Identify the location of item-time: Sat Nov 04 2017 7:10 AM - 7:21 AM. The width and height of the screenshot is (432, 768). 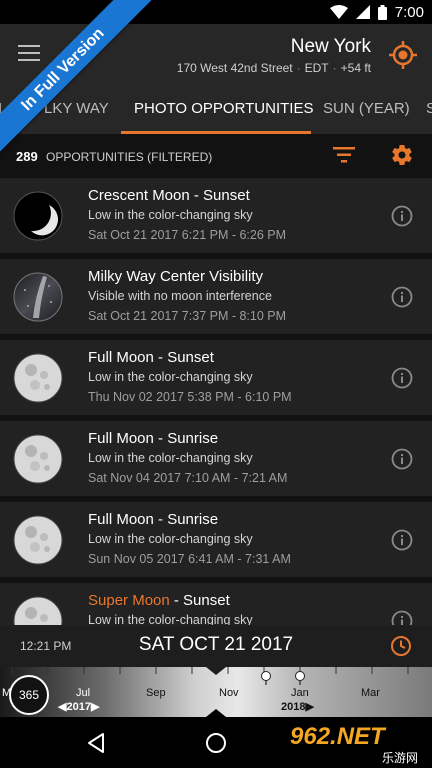
(188, 478).